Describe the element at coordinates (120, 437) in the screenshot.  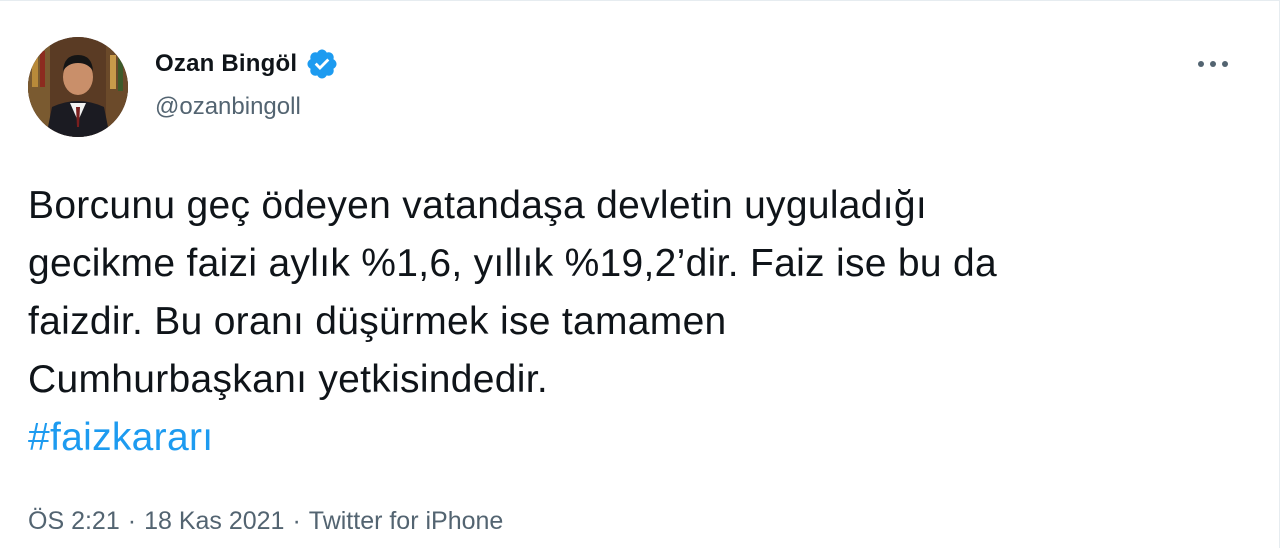
I see `hashtag-link: #faizkararı` at that location.